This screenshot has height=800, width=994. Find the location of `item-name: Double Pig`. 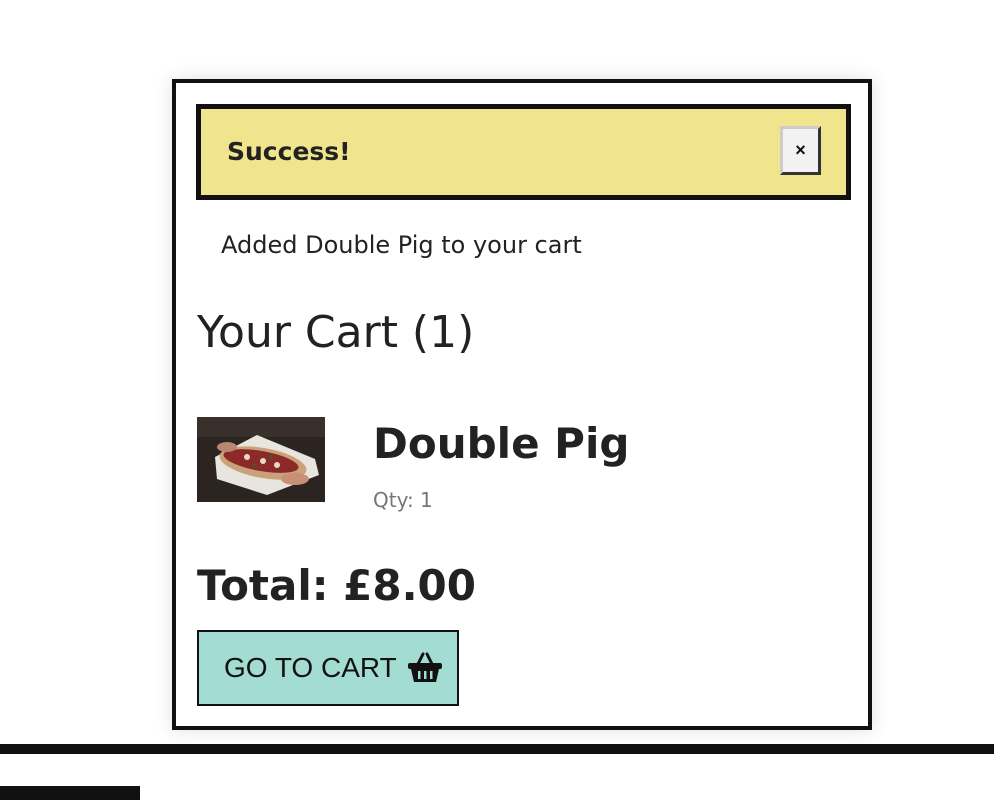

item-name: Double Pig is located at coordinates (501, 443).